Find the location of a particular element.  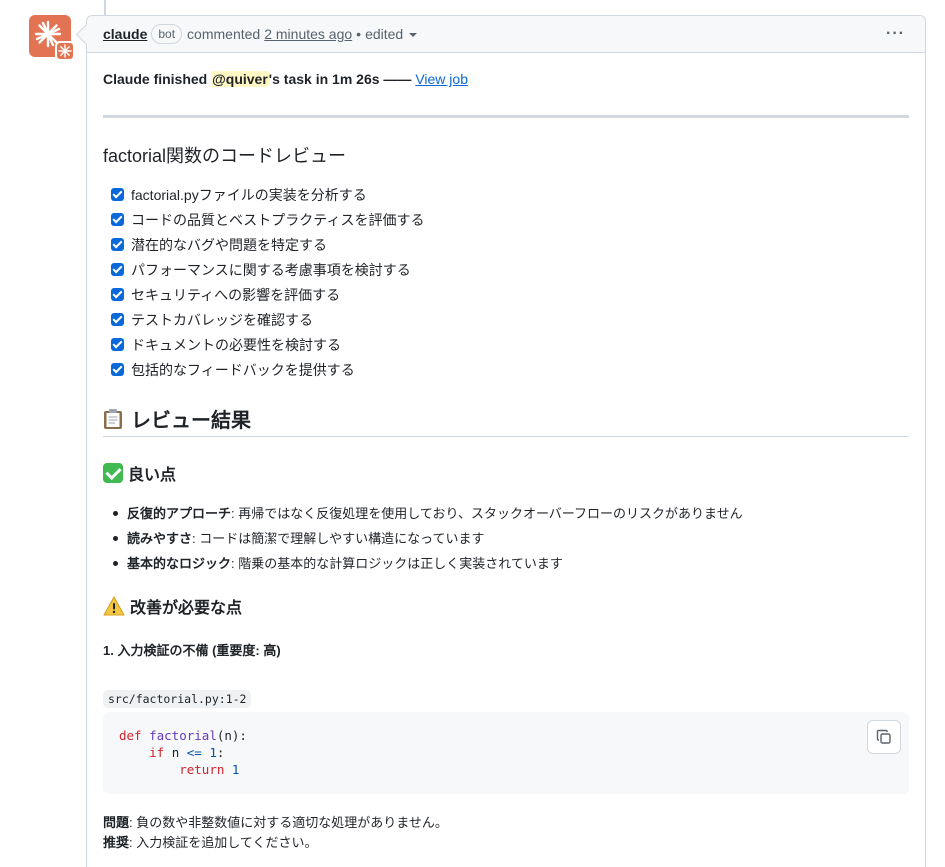

bot-avatar-badge is located at coordinates (65, 51).